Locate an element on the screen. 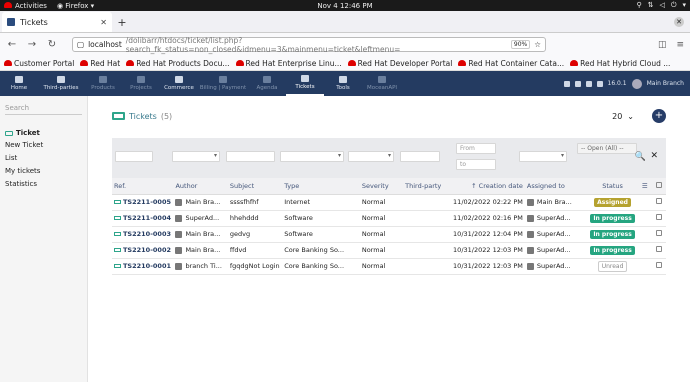 Image resolution: width=690 pixels, height=387 pixels. left-link-my-tickets: My tickets is located at coordinates (43, 171).